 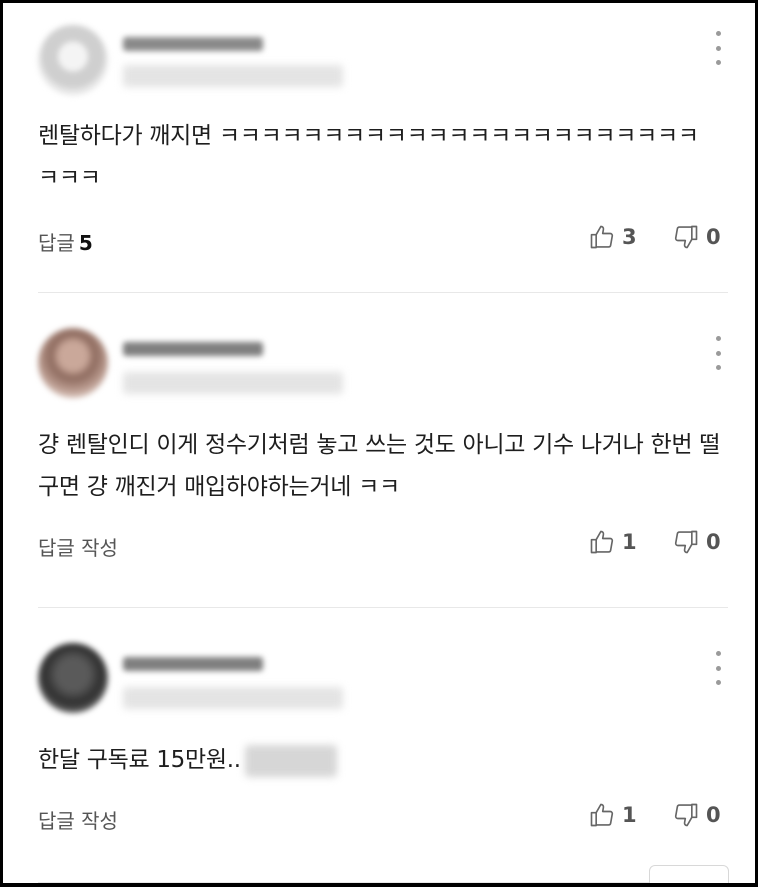 What do you see at coordinates (383, 760) in the screenshot?
I see `comment-text: 한달 구독료 15만원..` at bounding box center [383, 760].